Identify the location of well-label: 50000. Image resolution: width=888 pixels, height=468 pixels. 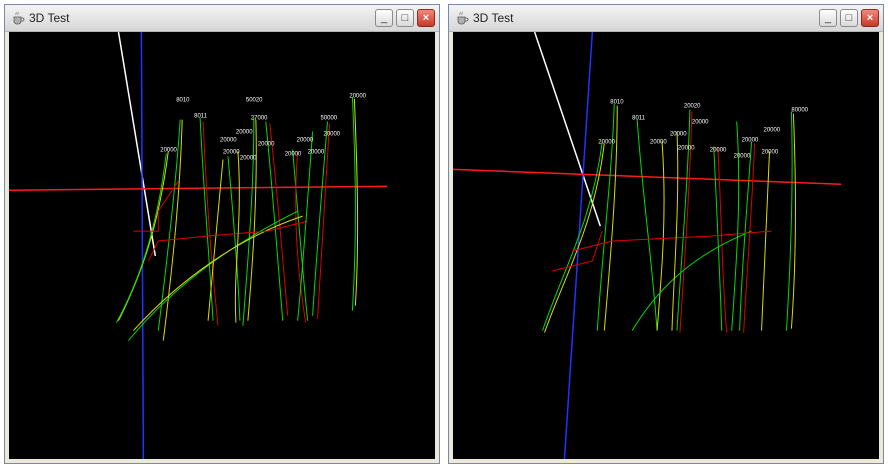
(329, 119).